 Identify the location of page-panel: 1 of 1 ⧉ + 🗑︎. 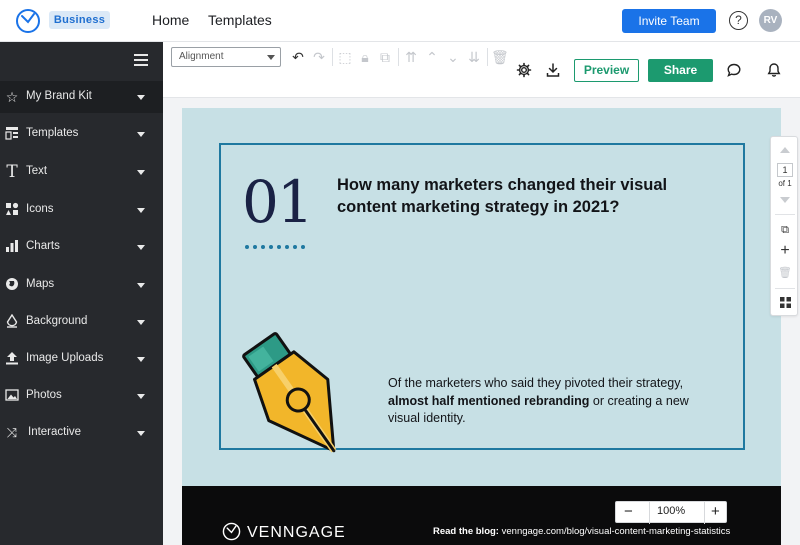
(784, 226).